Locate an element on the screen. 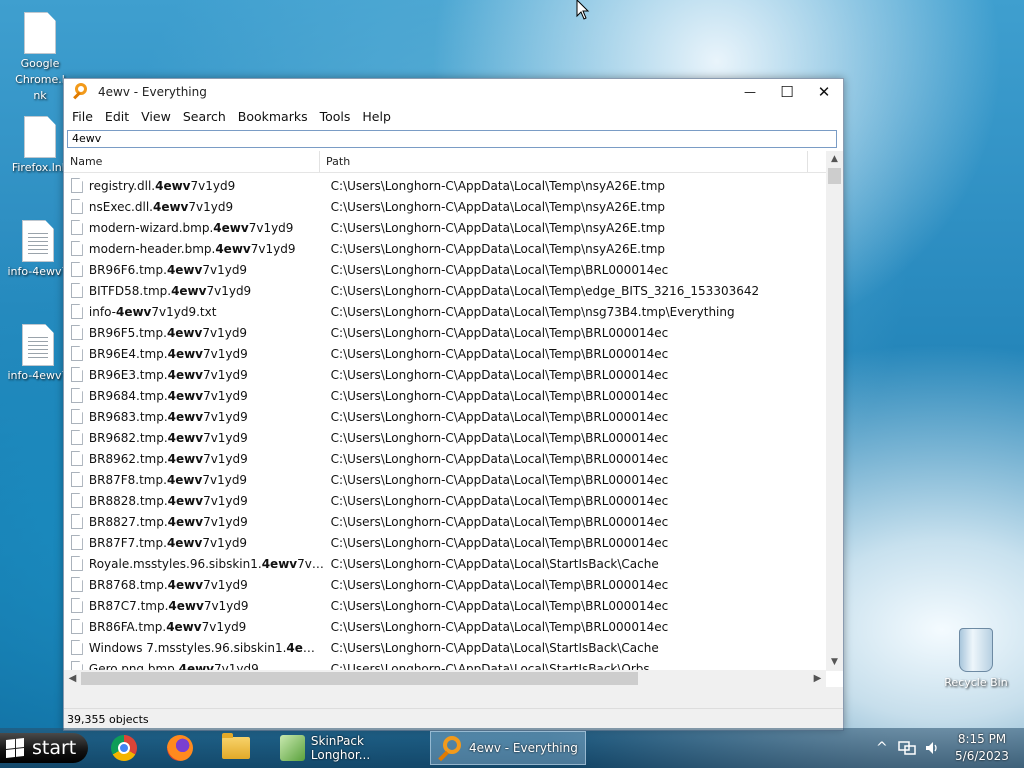 This screenshot has height=768, width=1024. windows-flag-icon is located at coordinates (15, 748).